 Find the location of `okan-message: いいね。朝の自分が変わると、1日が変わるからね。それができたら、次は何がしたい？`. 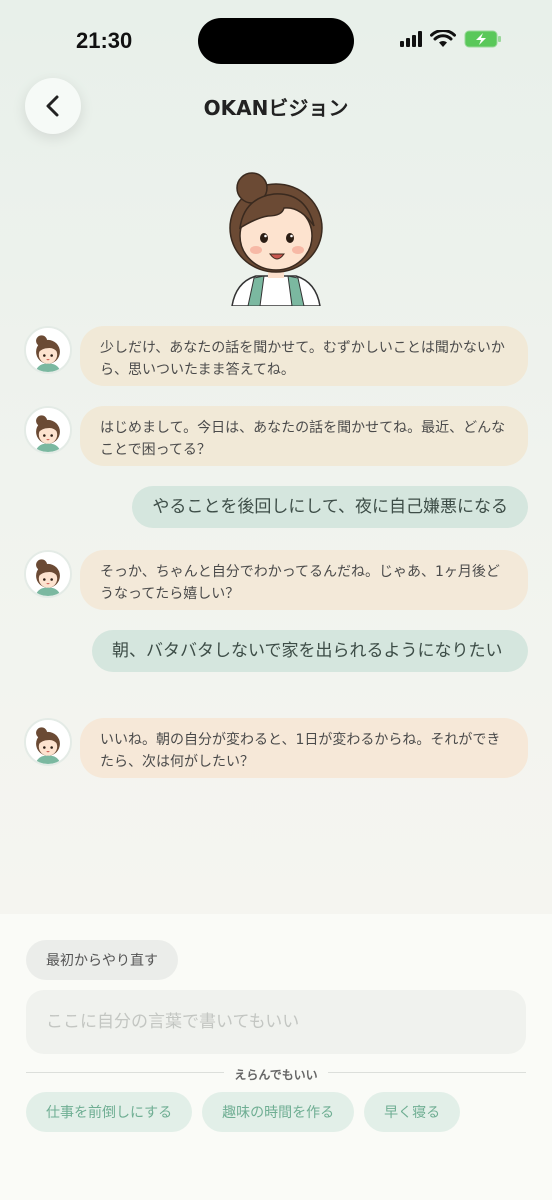

okan-message: いいね。朝の自分が変わると、1日が変わるからね。それができたら、次は何がしたい？ is located at coordinates (276, 748).